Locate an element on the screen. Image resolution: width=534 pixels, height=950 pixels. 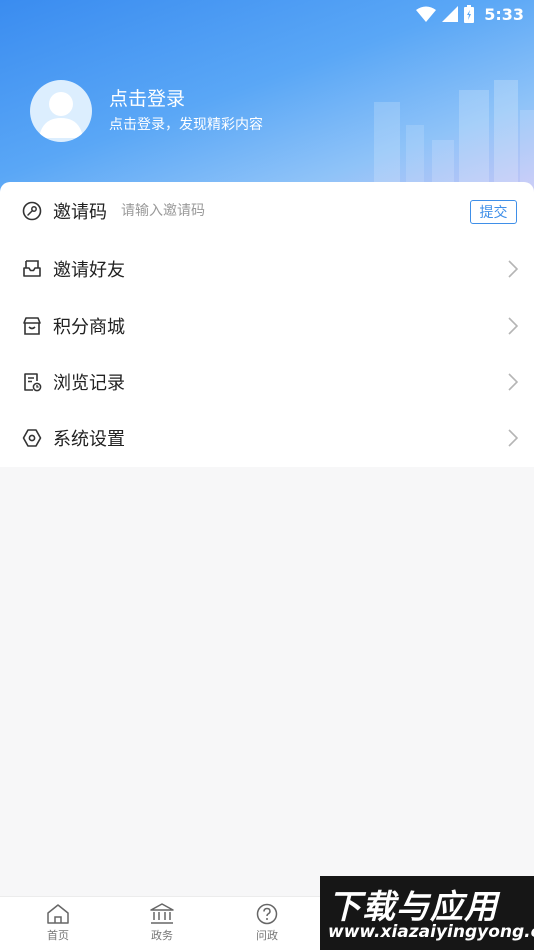
menu-item-browse-history: 浏览记录 is located at coordinates (267, 382).